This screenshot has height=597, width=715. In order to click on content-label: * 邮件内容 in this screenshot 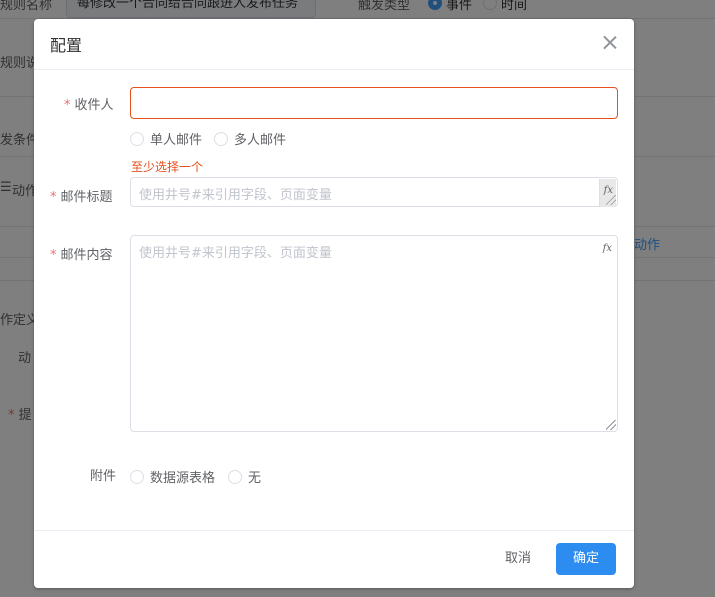, I will do `click(81, 255)`.